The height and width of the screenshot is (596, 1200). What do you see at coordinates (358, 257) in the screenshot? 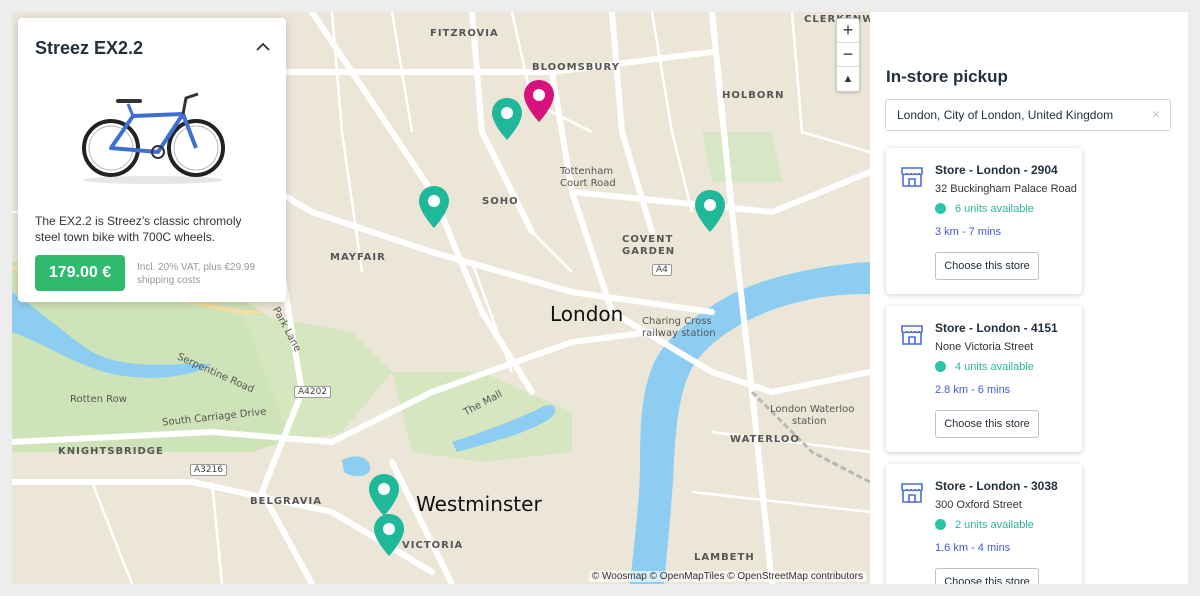
I see `label-mayfair: MAYFAIR` at bounding box center [358, 257].